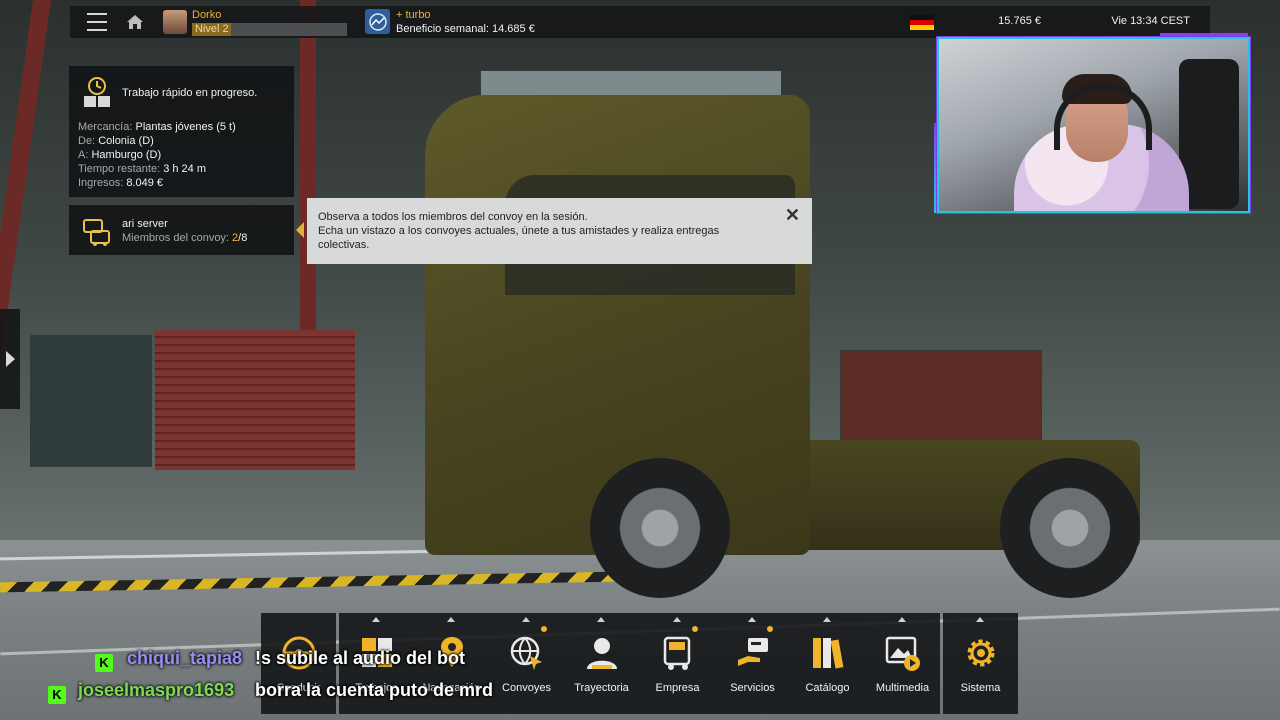 Image resolution: width=1280 pixels, height=720 pixels. Describe the element at coordinates (207, 15) in the screenshot. I see `player-name: Dorko` at that location.